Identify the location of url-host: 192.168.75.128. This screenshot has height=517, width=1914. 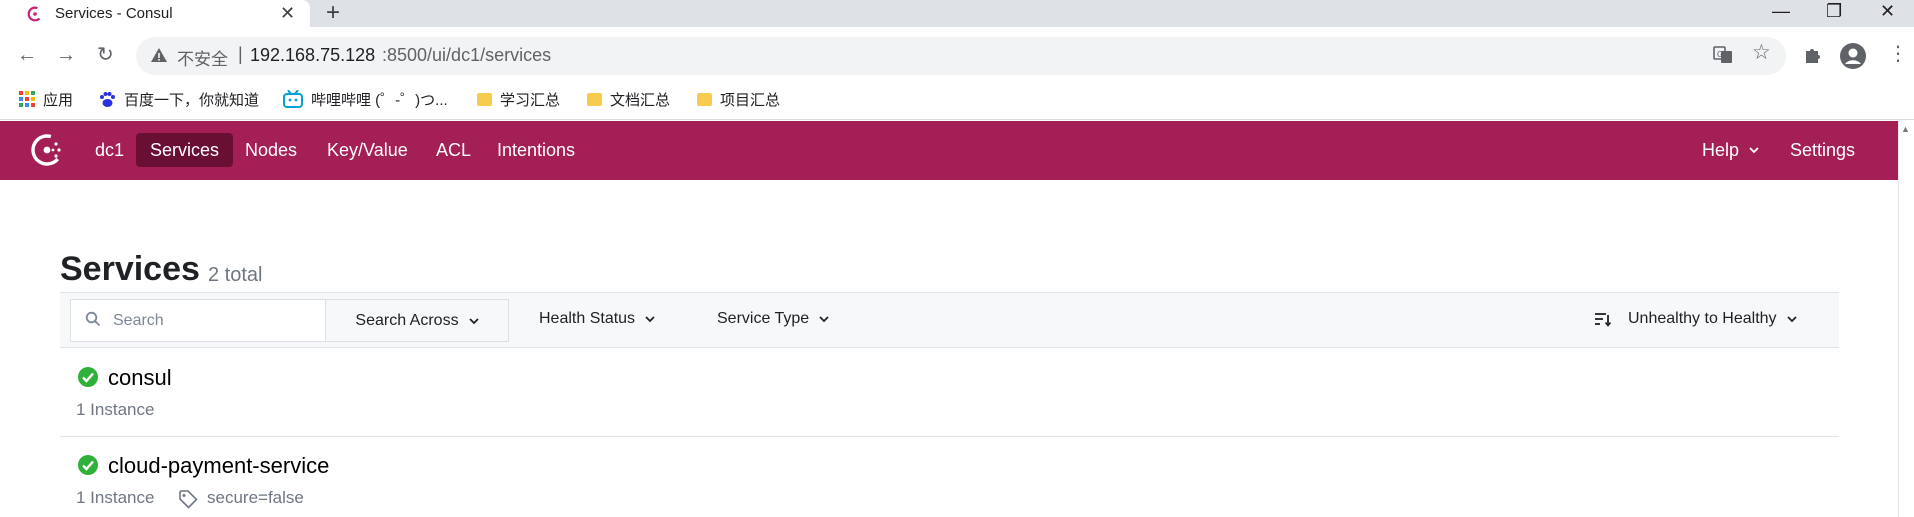
(312, 55).